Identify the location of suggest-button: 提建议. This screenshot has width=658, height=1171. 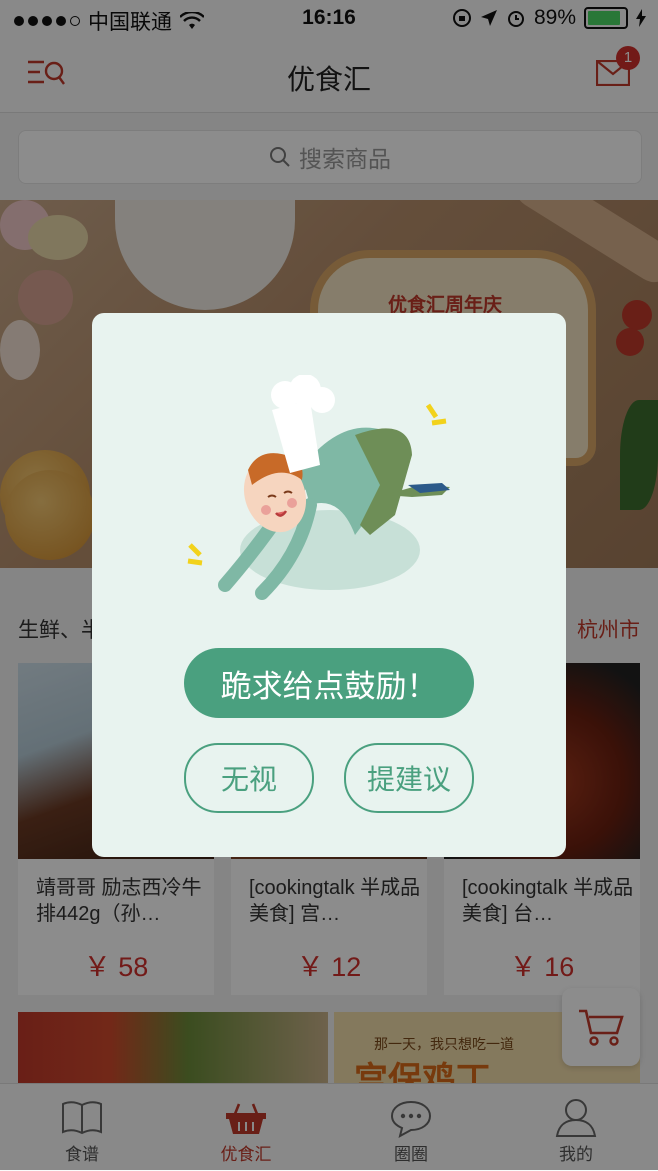
(409, 778).